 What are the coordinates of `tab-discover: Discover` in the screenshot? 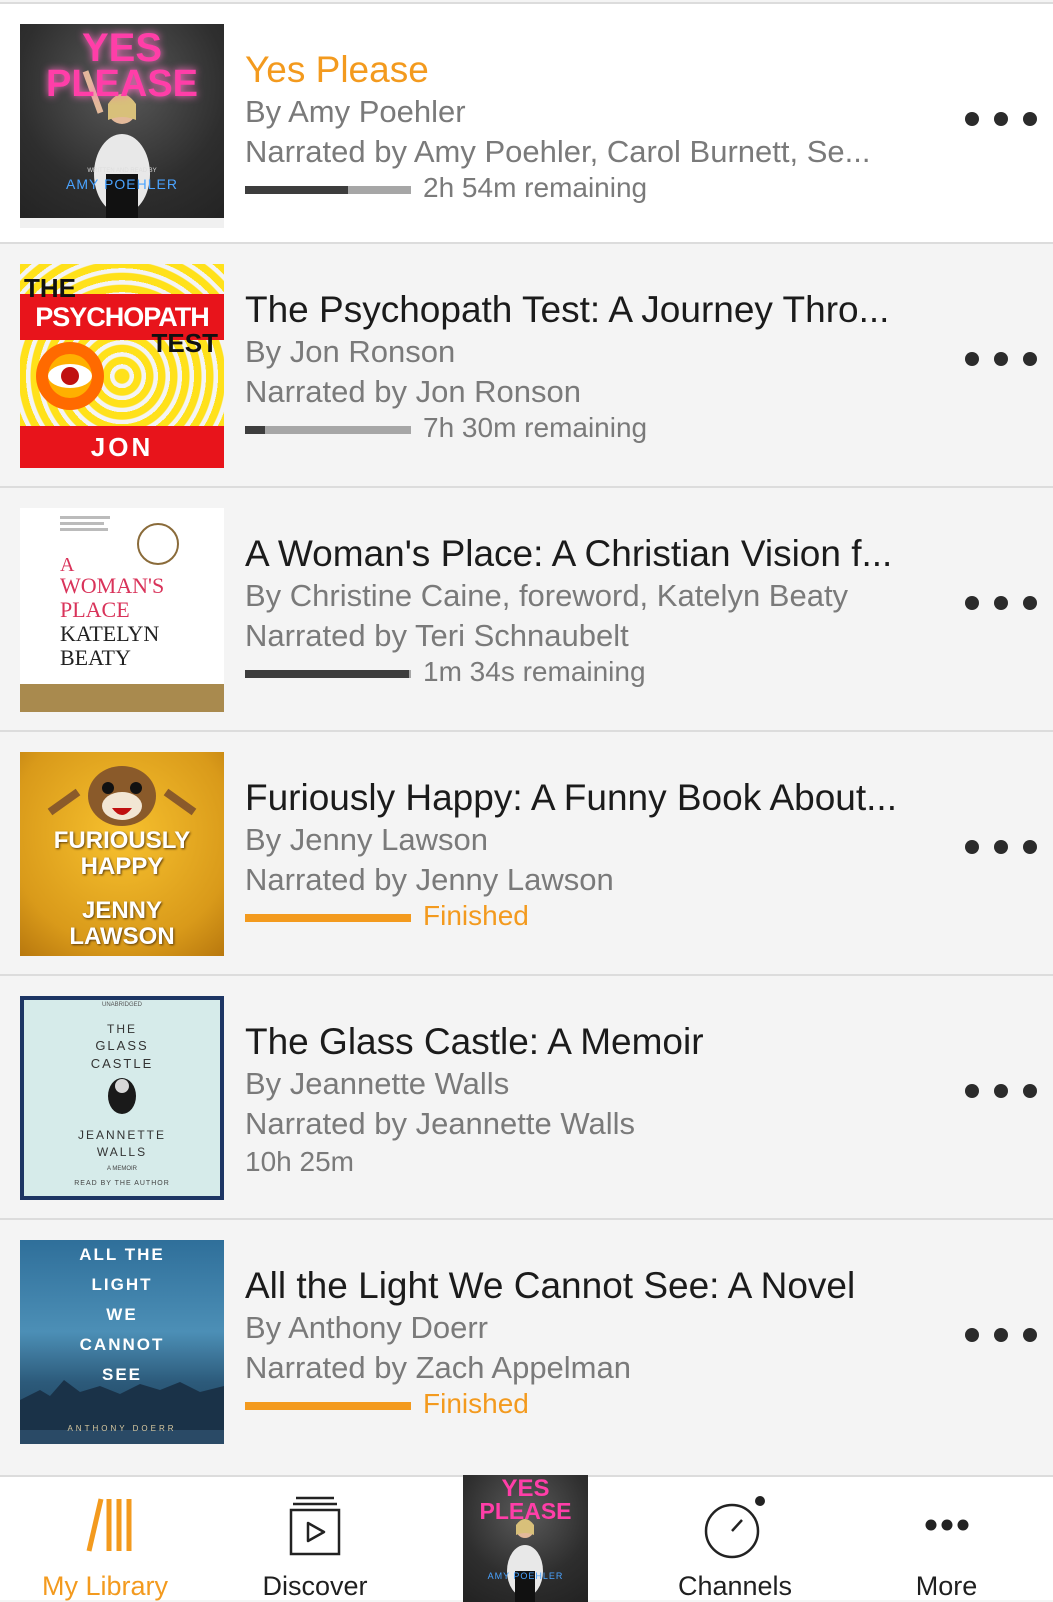 It's located at (315, 1539).